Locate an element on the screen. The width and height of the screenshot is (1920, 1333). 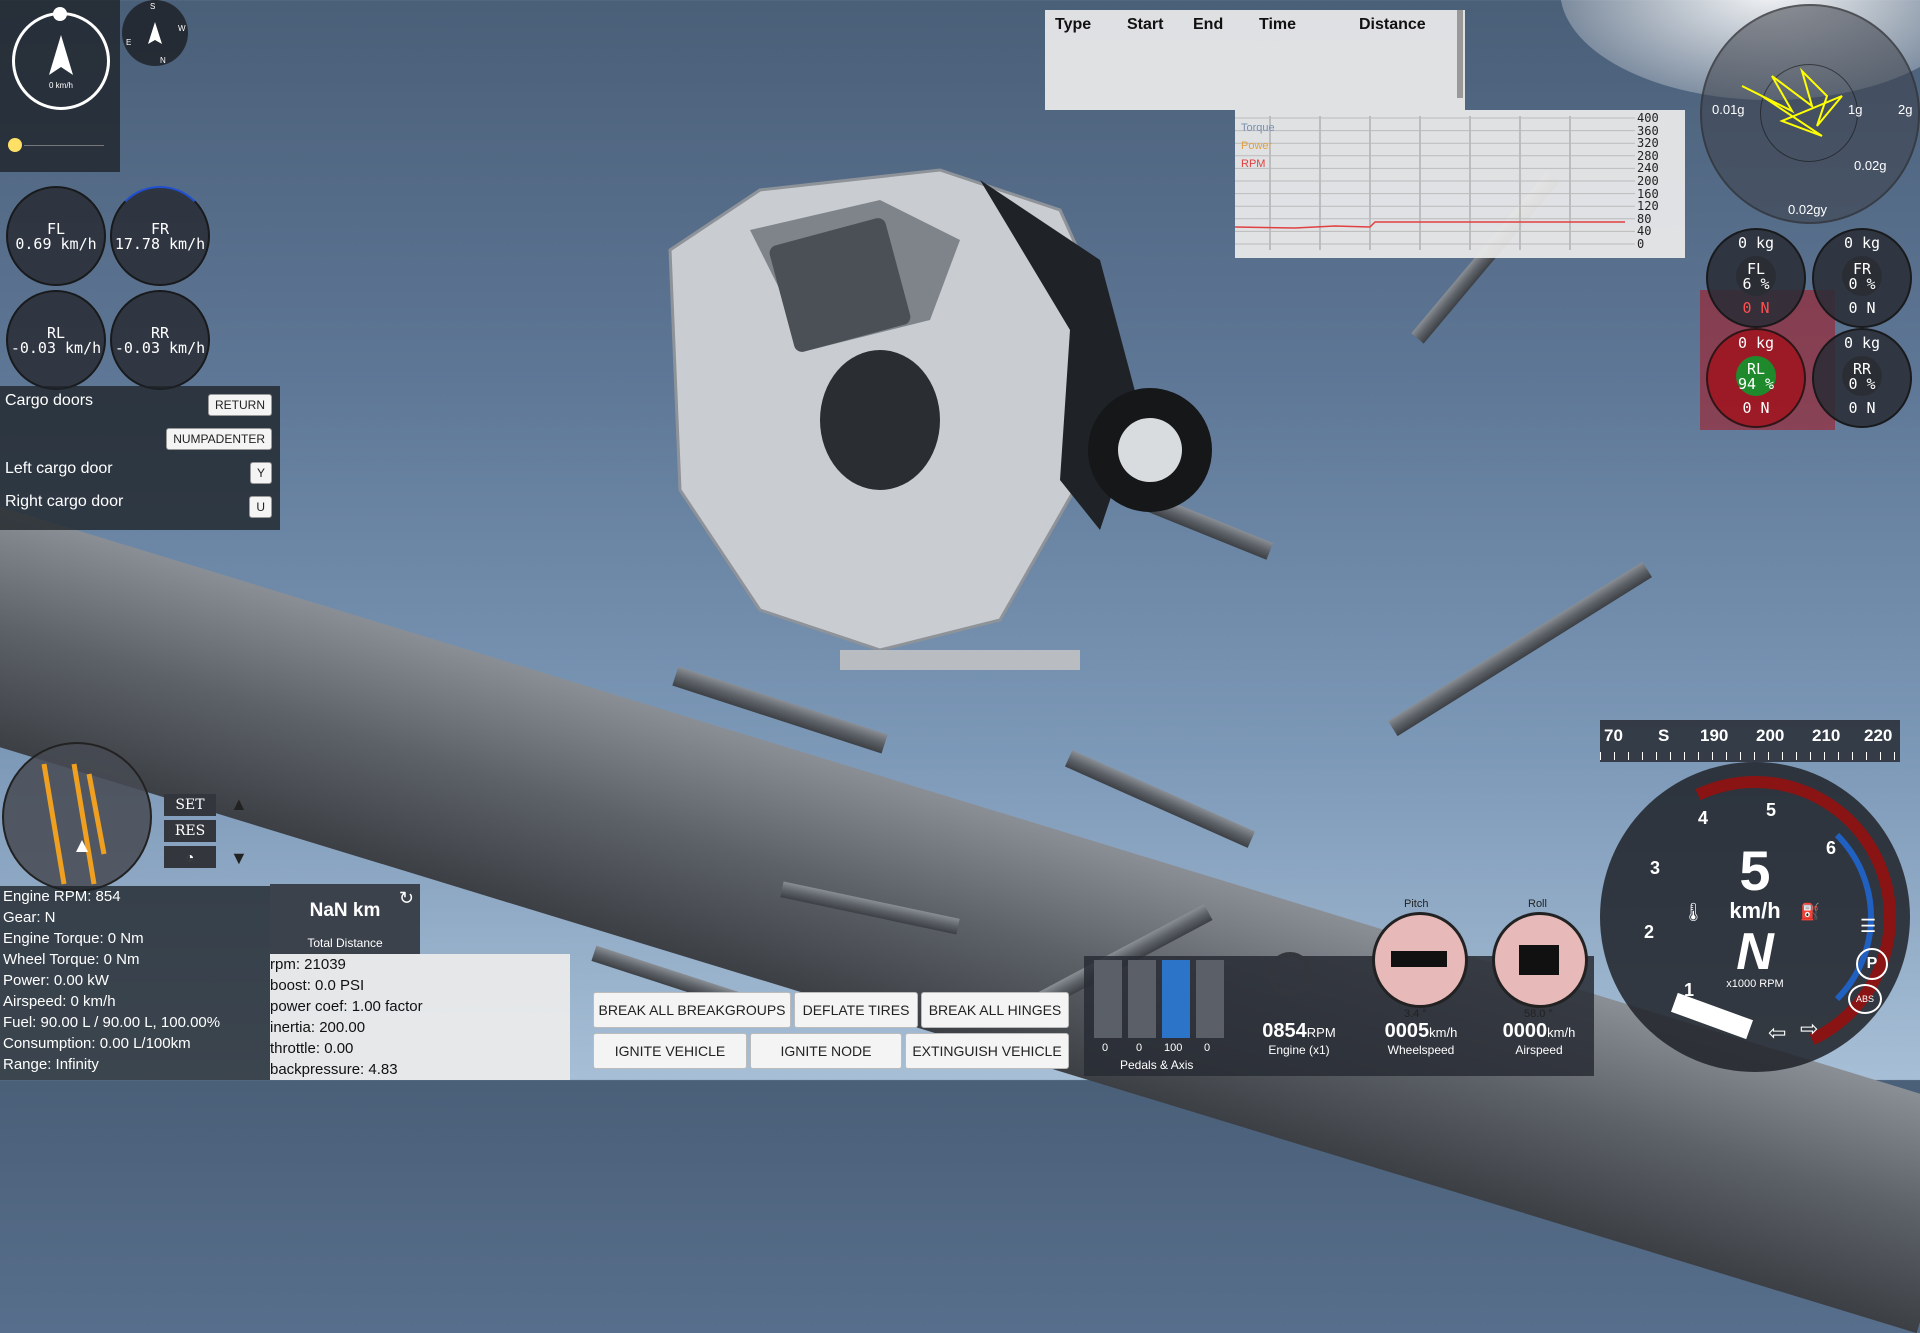
wrecked-vehicle is located at coordinates (950, 420).